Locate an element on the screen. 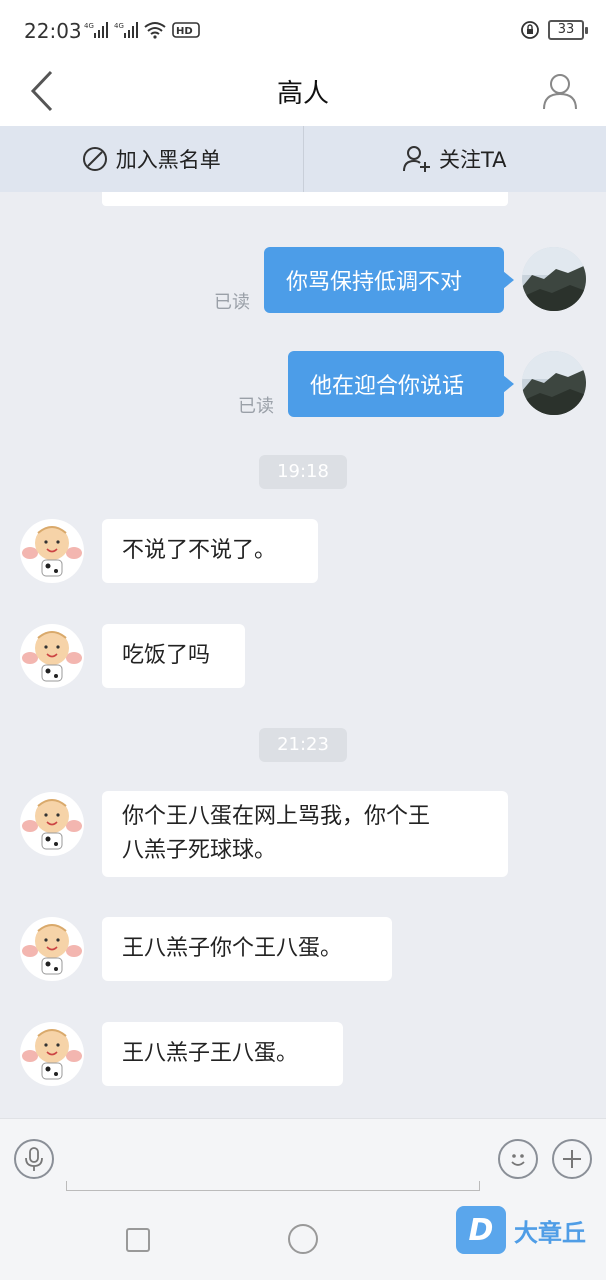  watermark-text: 大章丘 is located at coordinates (550, 1232).